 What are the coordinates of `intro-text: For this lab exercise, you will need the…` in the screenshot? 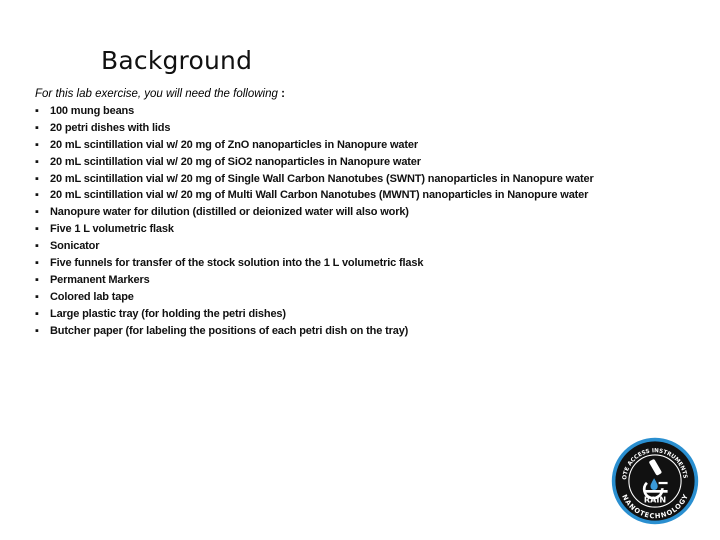 It's located at (375, 94).